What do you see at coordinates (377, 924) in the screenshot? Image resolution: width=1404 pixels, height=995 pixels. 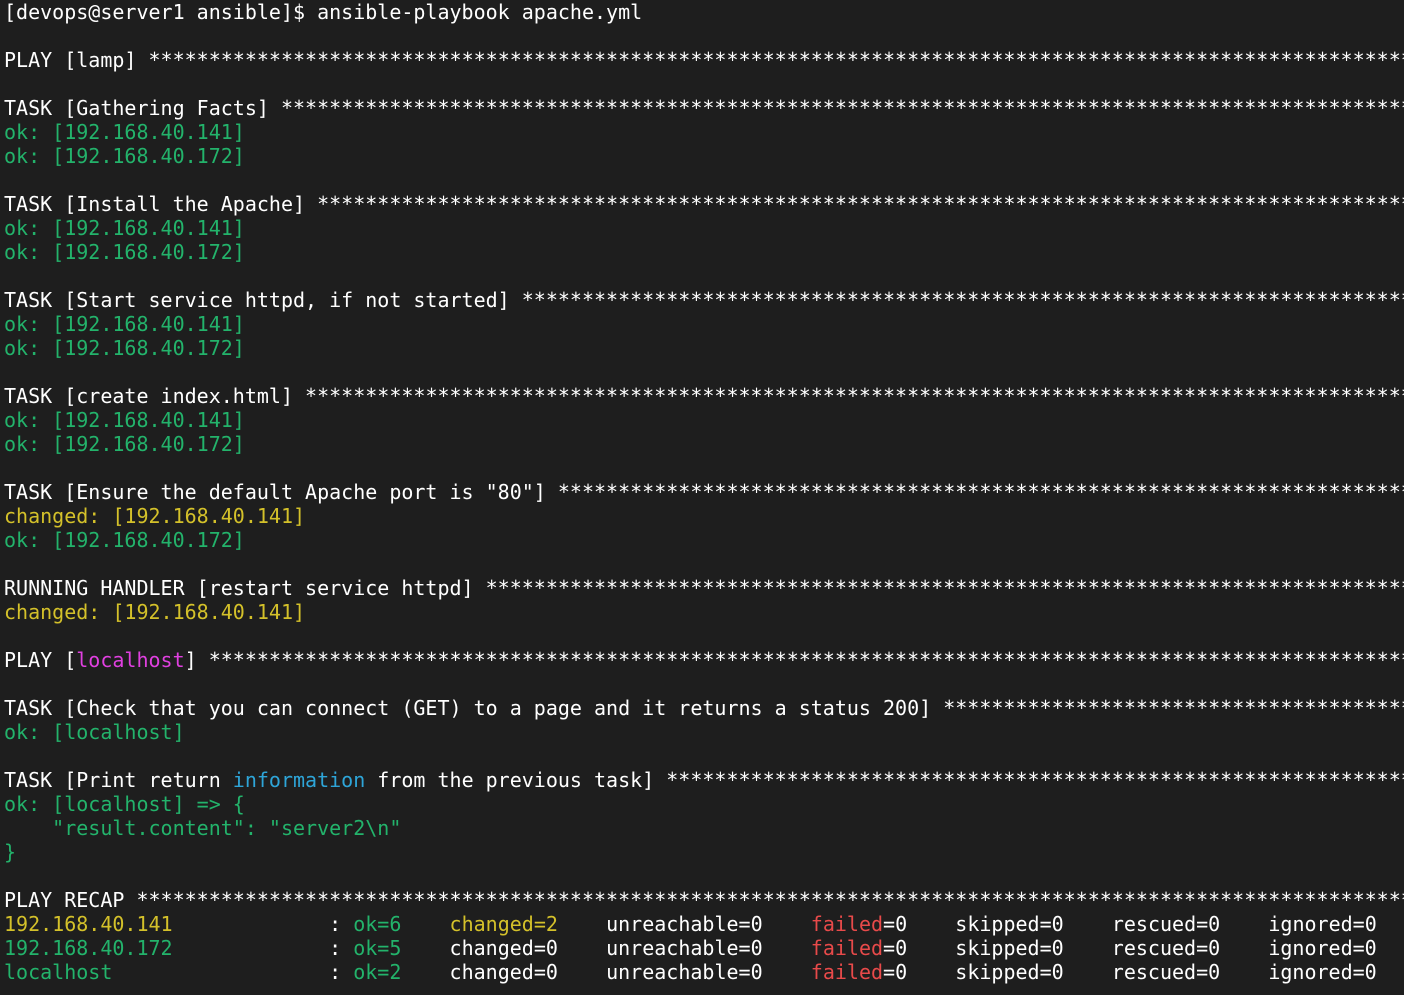 I see `terminal-text-segment: ok=6` at bounding box center [377, 924].